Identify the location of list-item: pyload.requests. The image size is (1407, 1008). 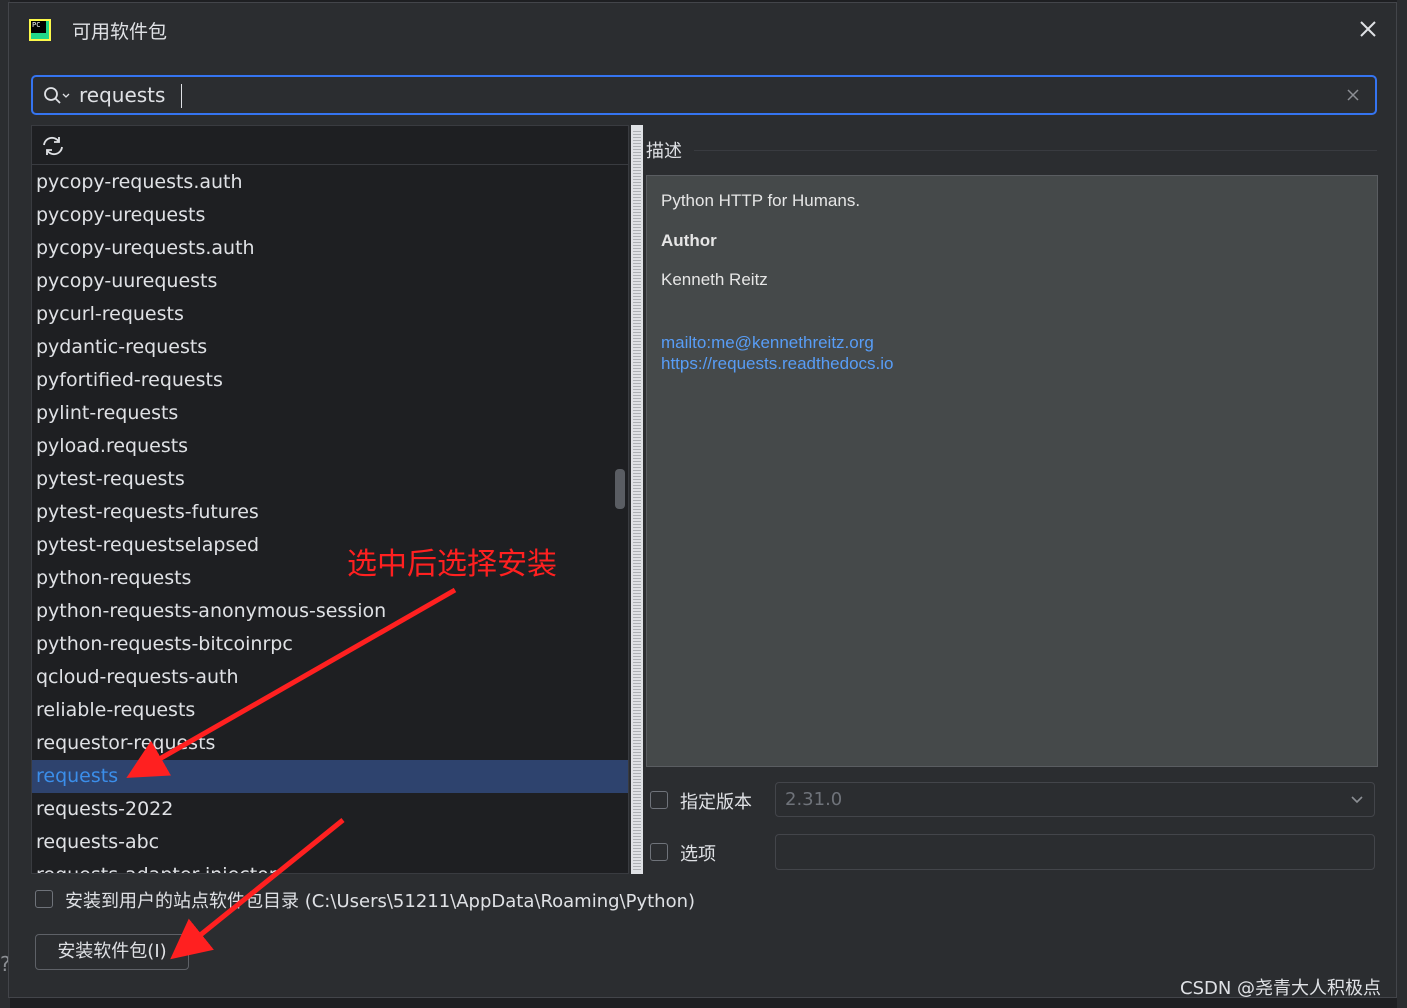
(330, 446).